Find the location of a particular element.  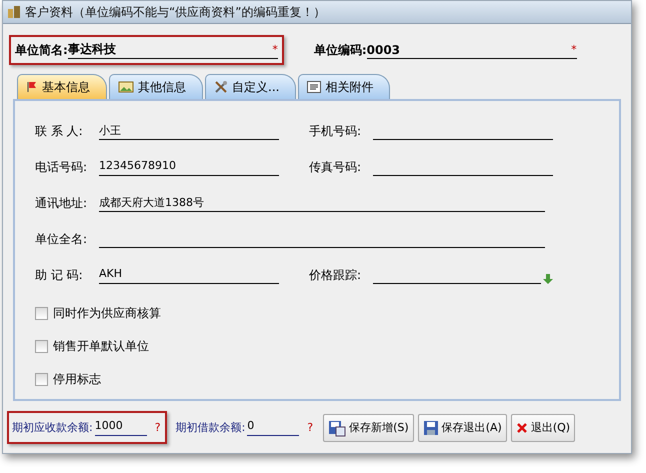

field-label: 电话号码: is located at coordinates (61, 167).